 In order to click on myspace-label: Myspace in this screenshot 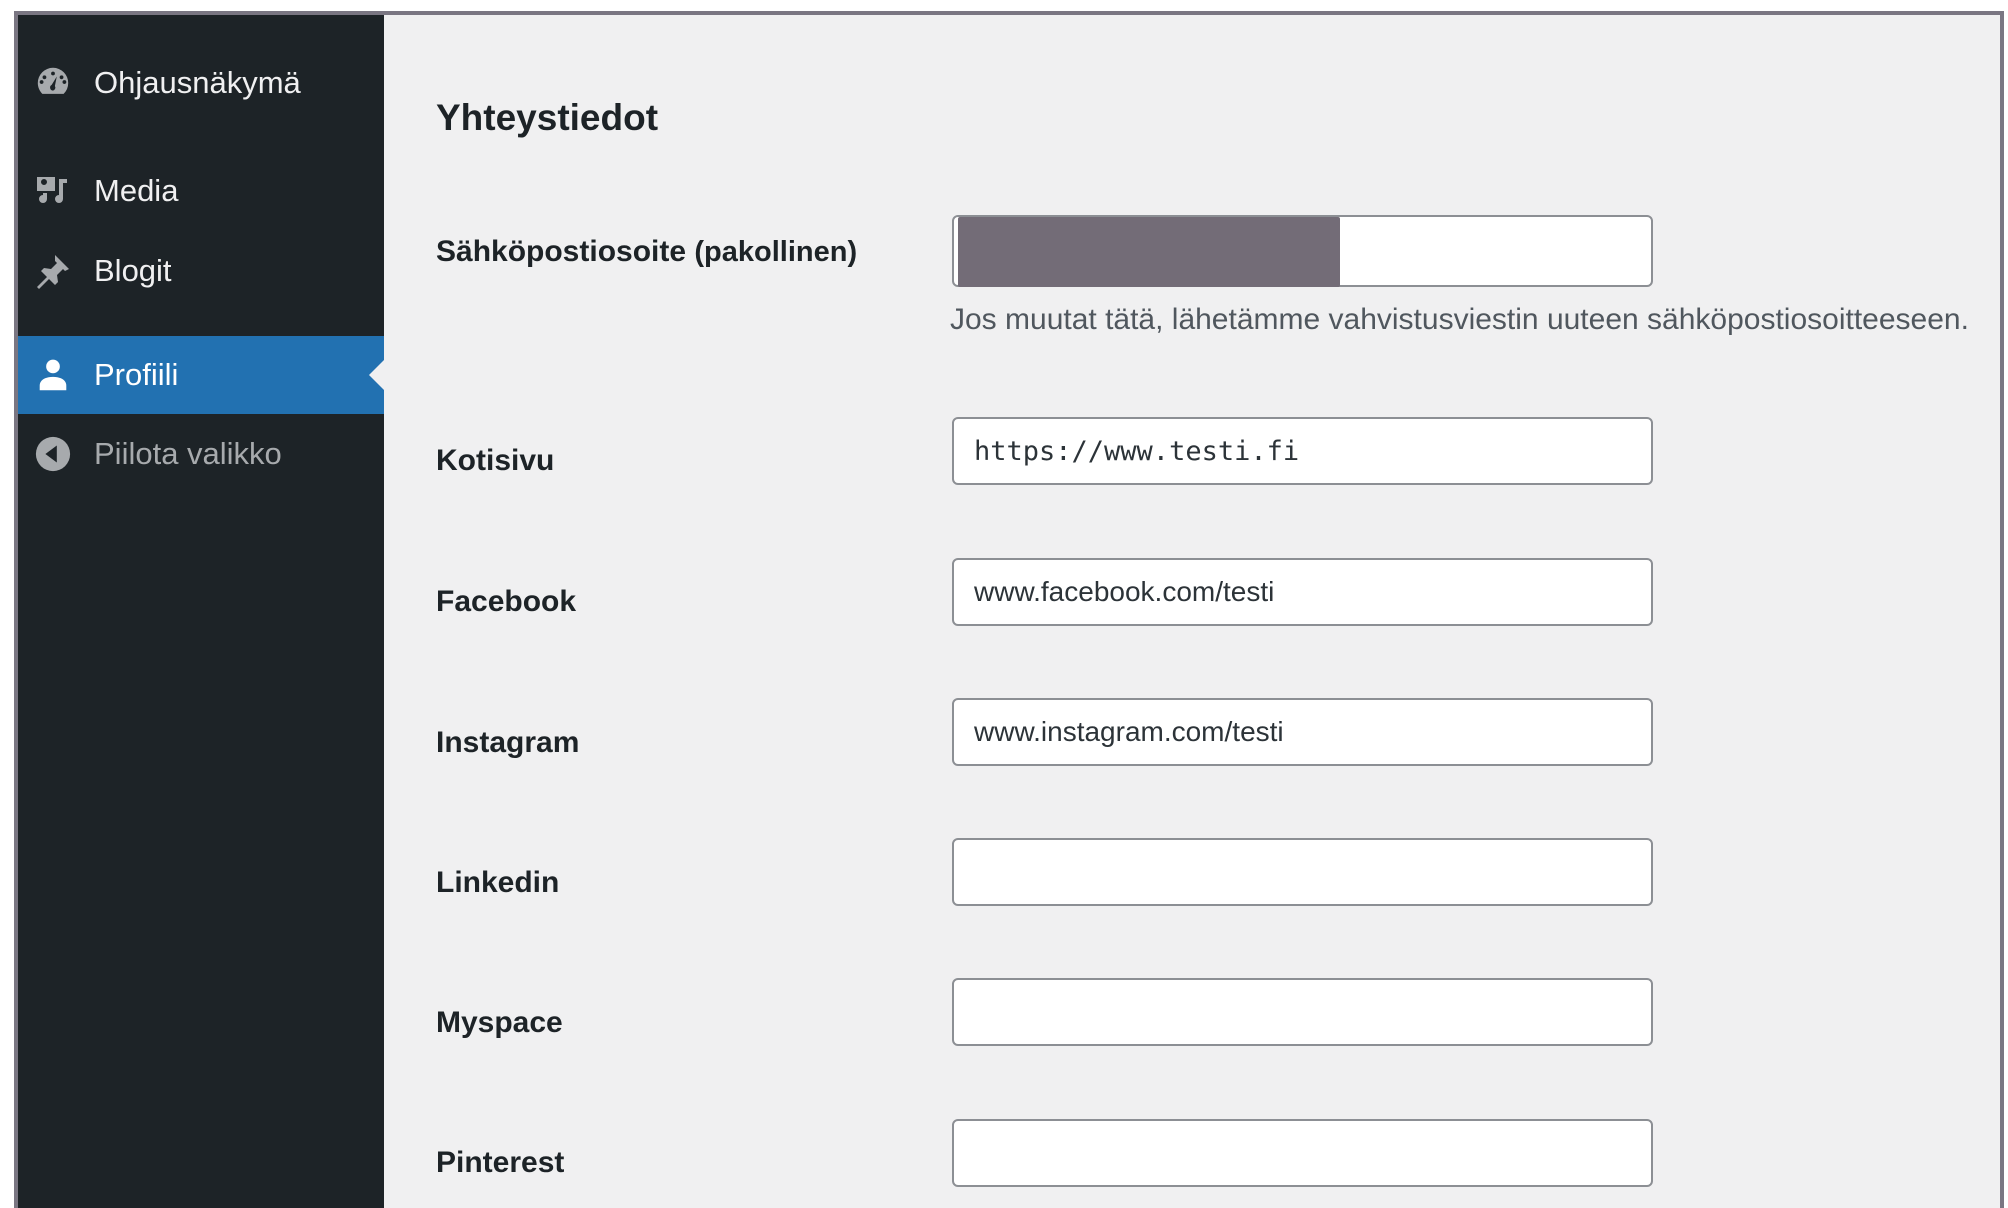, I will do `click(499, 1022)`.